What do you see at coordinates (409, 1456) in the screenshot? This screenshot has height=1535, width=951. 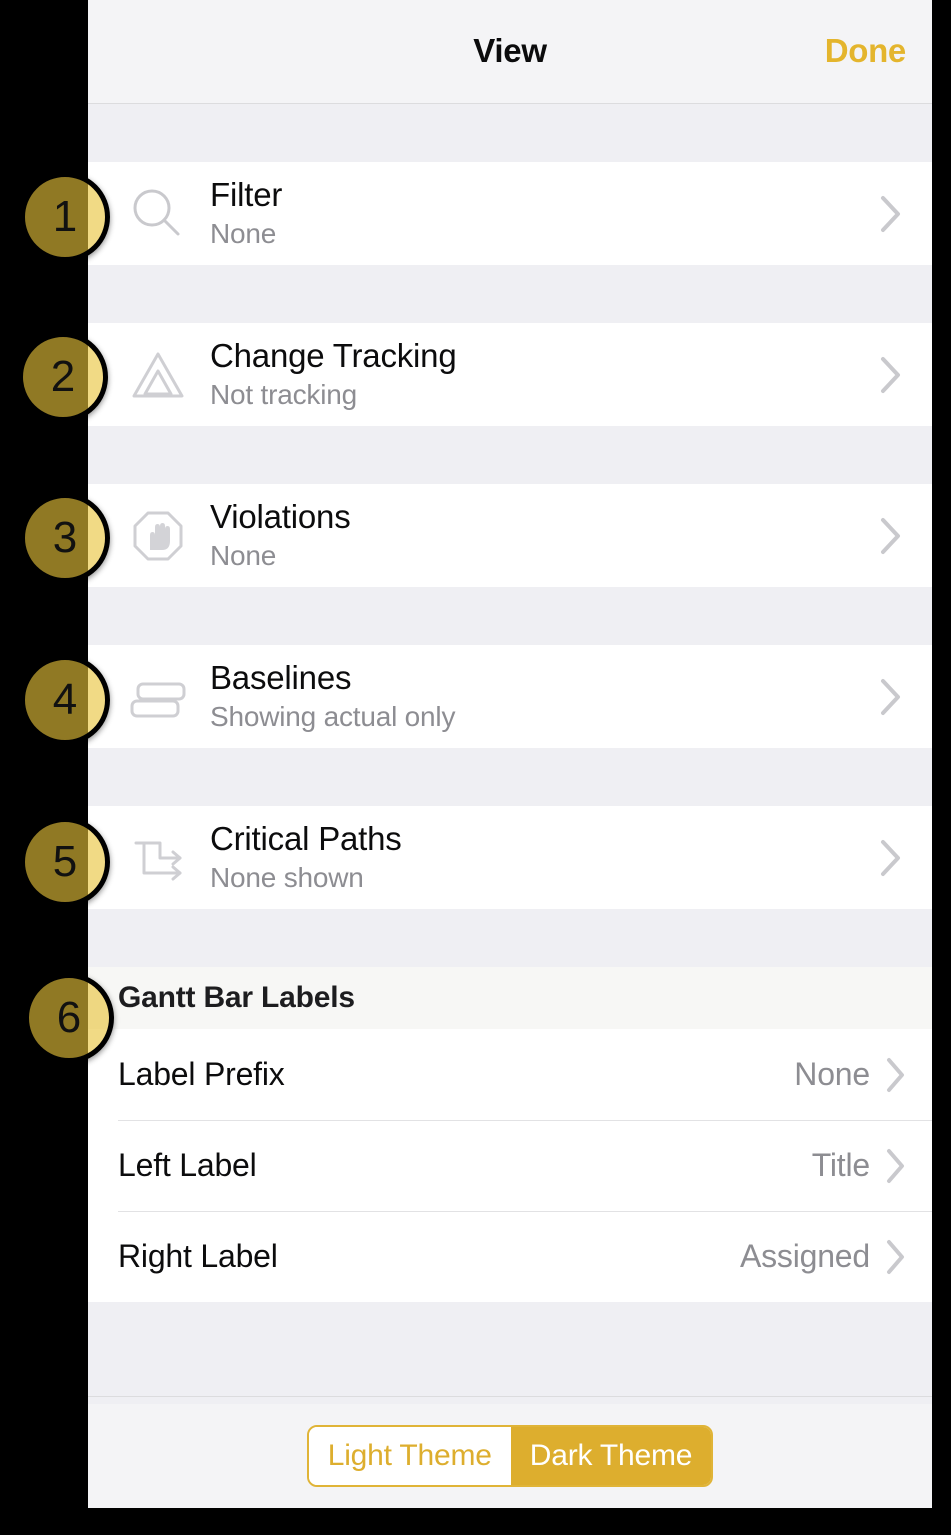 I see `theme-option-light: Light Theme` at bounding box center [409, 1456].